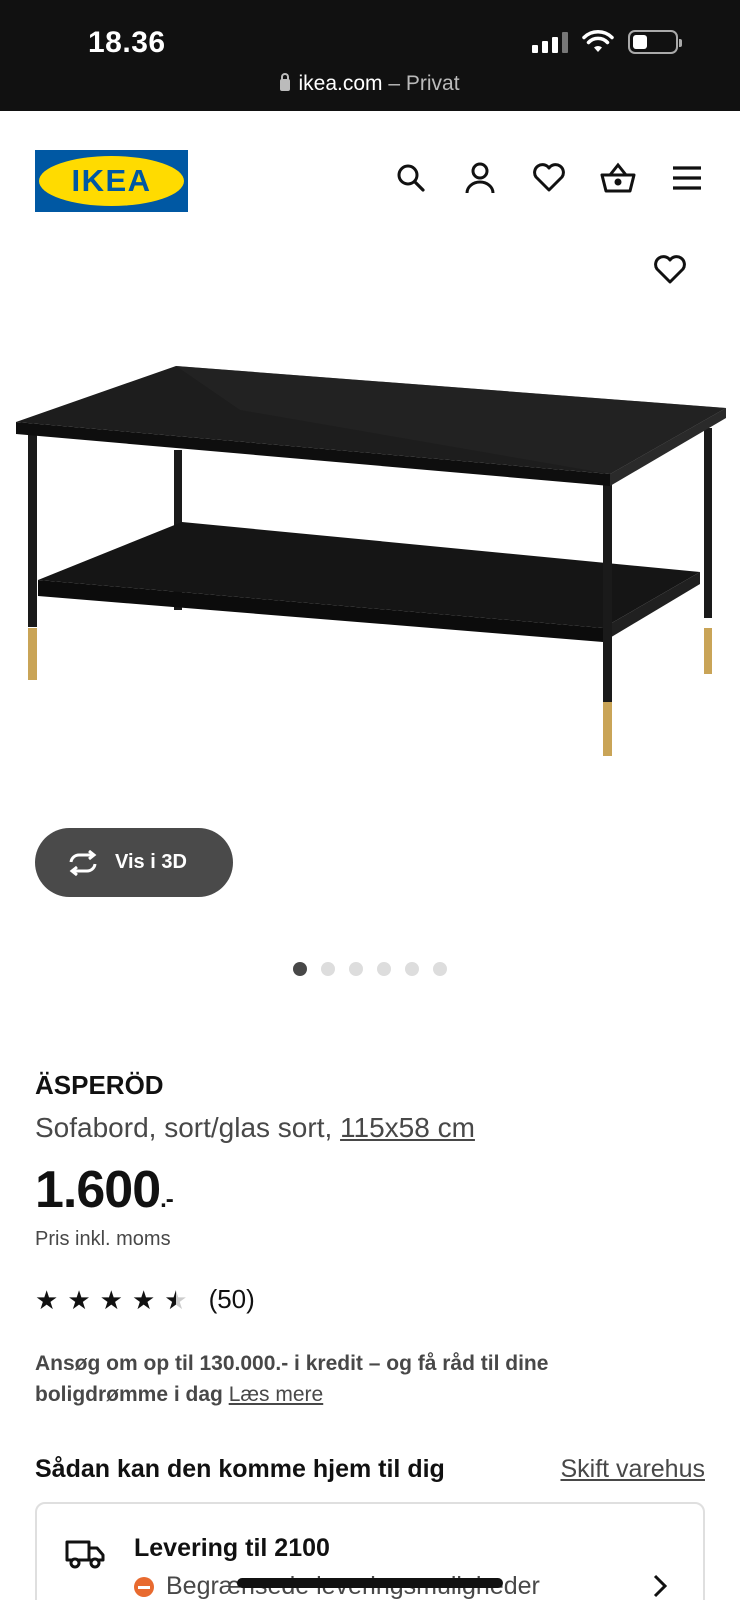  Describe the element at coordinates (598, 41) in the screenshot. I see `wifi-icon` at that location.